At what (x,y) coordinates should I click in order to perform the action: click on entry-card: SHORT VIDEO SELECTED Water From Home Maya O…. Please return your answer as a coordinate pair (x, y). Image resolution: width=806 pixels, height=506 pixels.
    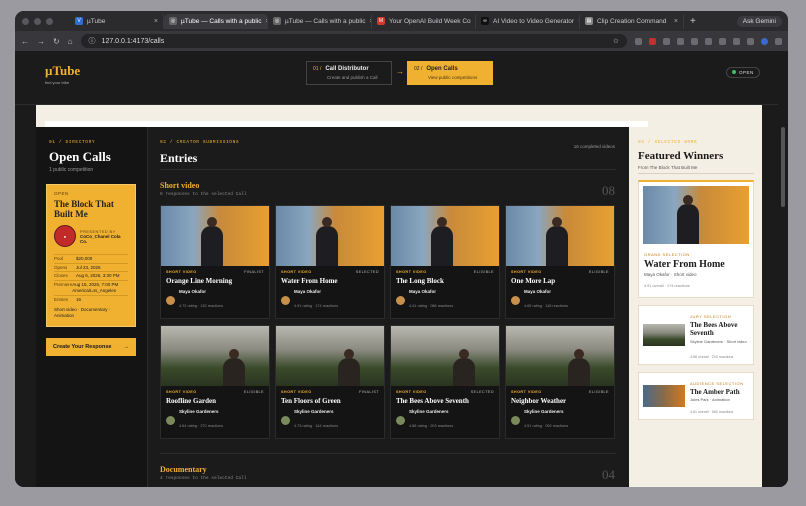
    Looking at the image, I should click on (330, 262).